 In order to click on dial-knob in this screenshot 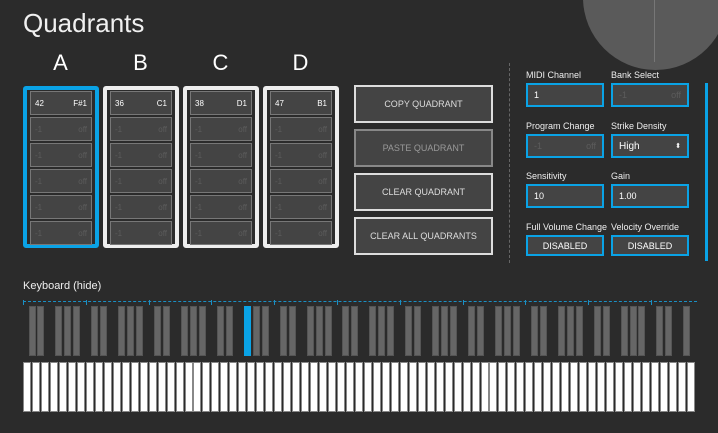, I will do `click(650, 35)`.